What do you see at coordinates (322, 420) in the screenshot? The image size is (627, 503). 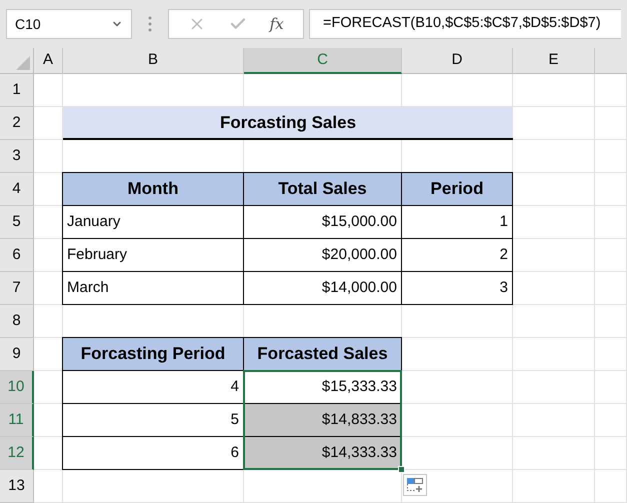 I see `table-cell: $14,833.33` at bounding box center [322, 420].